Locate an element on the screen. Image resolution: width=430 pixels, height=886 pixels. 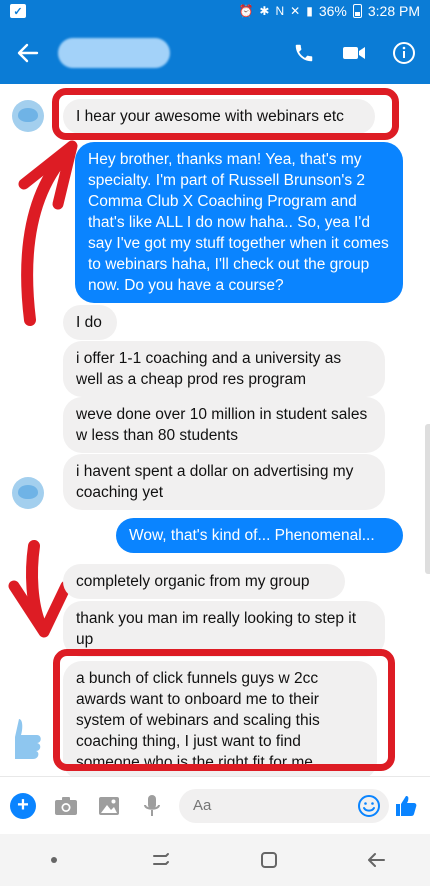
phone-icon is located at coordinates (304, 53).